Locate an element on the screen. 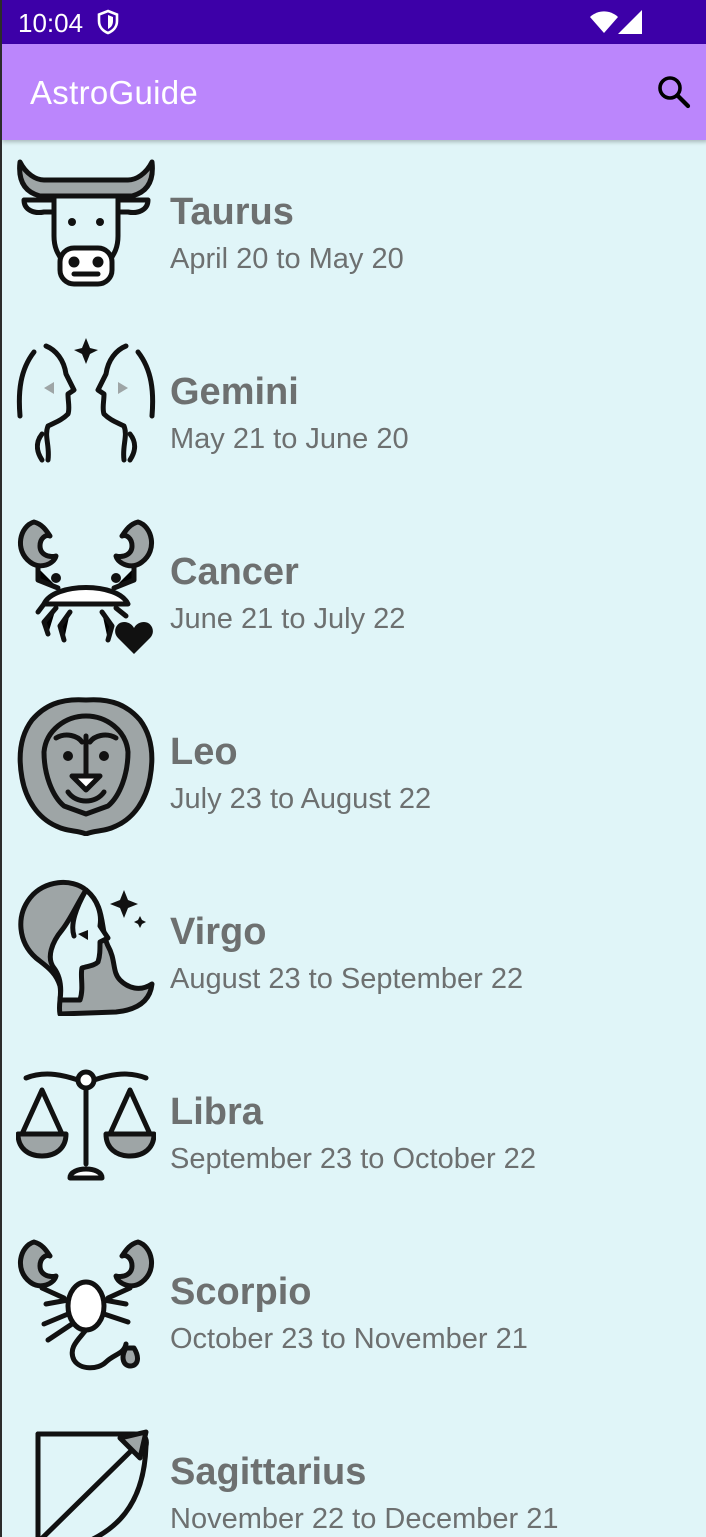  sign-name: Libra is located at coordinates (216, 1112).